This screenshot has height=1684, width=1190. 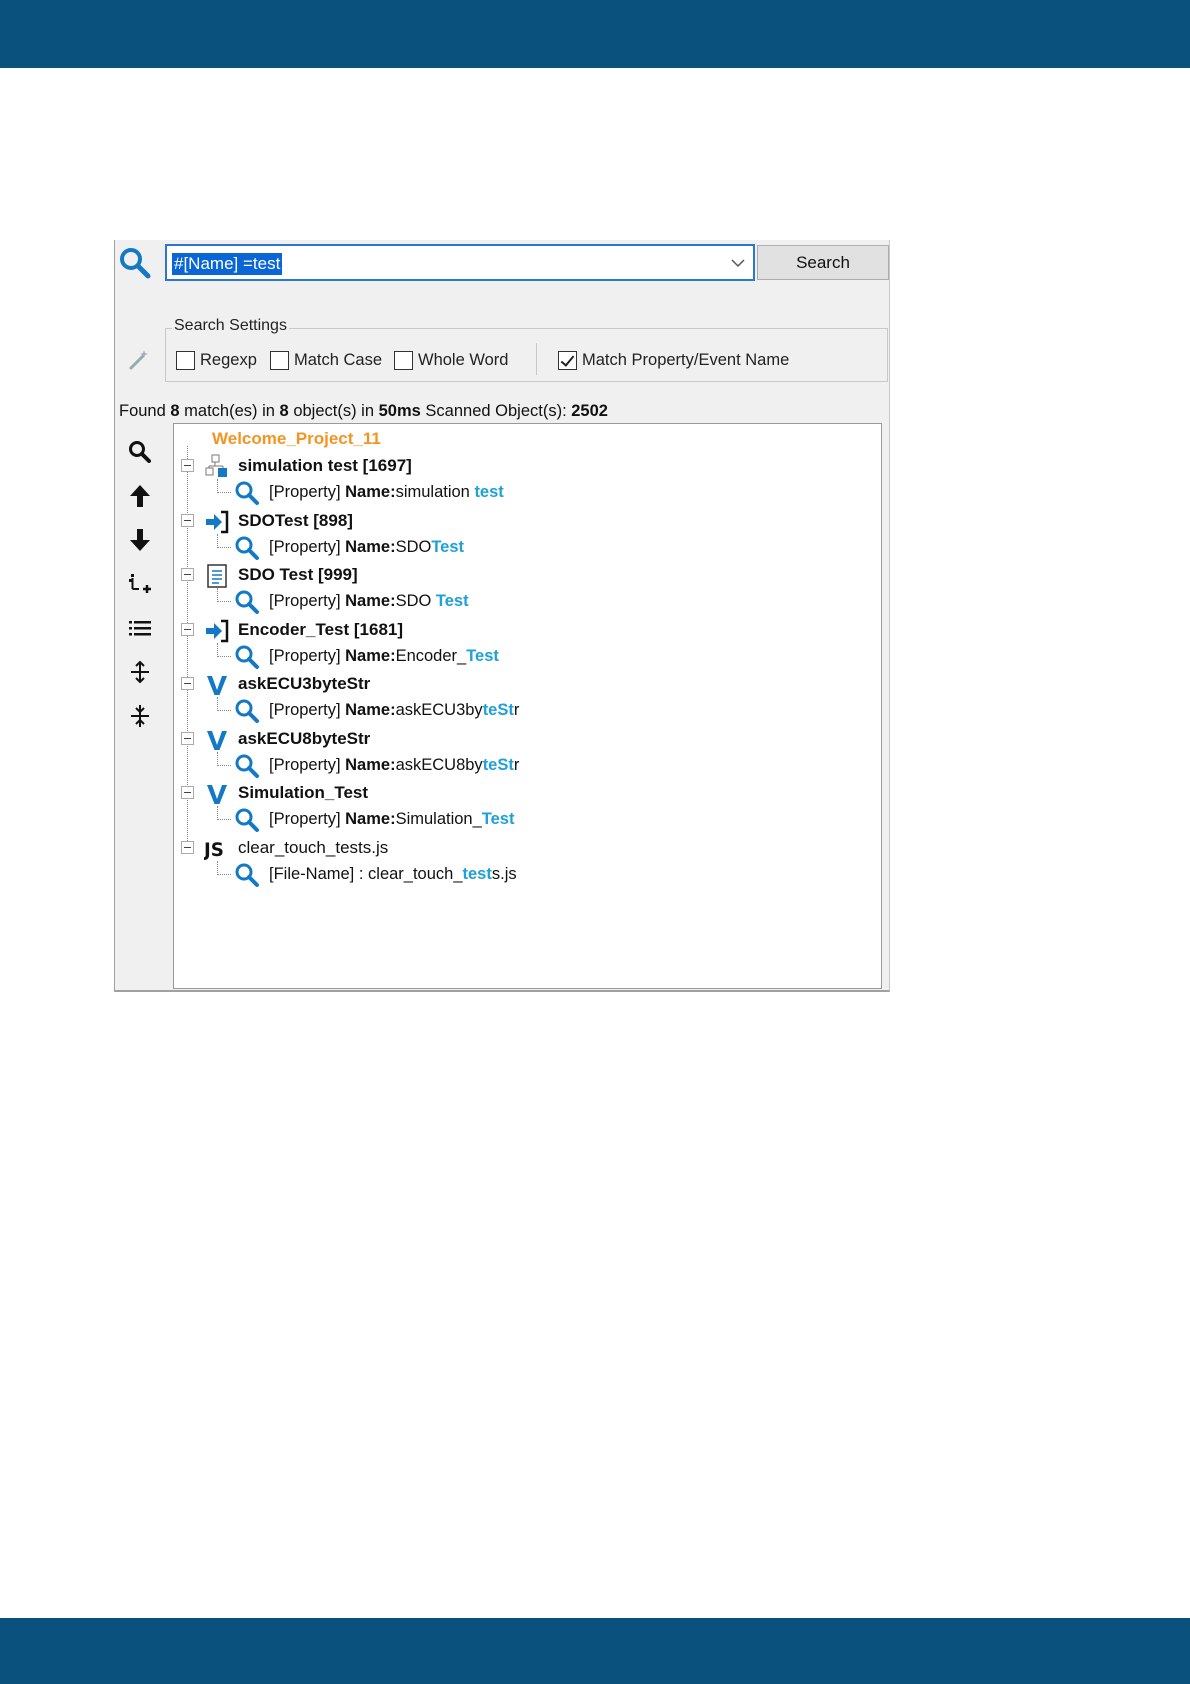 I want to click on magic-wand-icon, so click(x=139, y=360).